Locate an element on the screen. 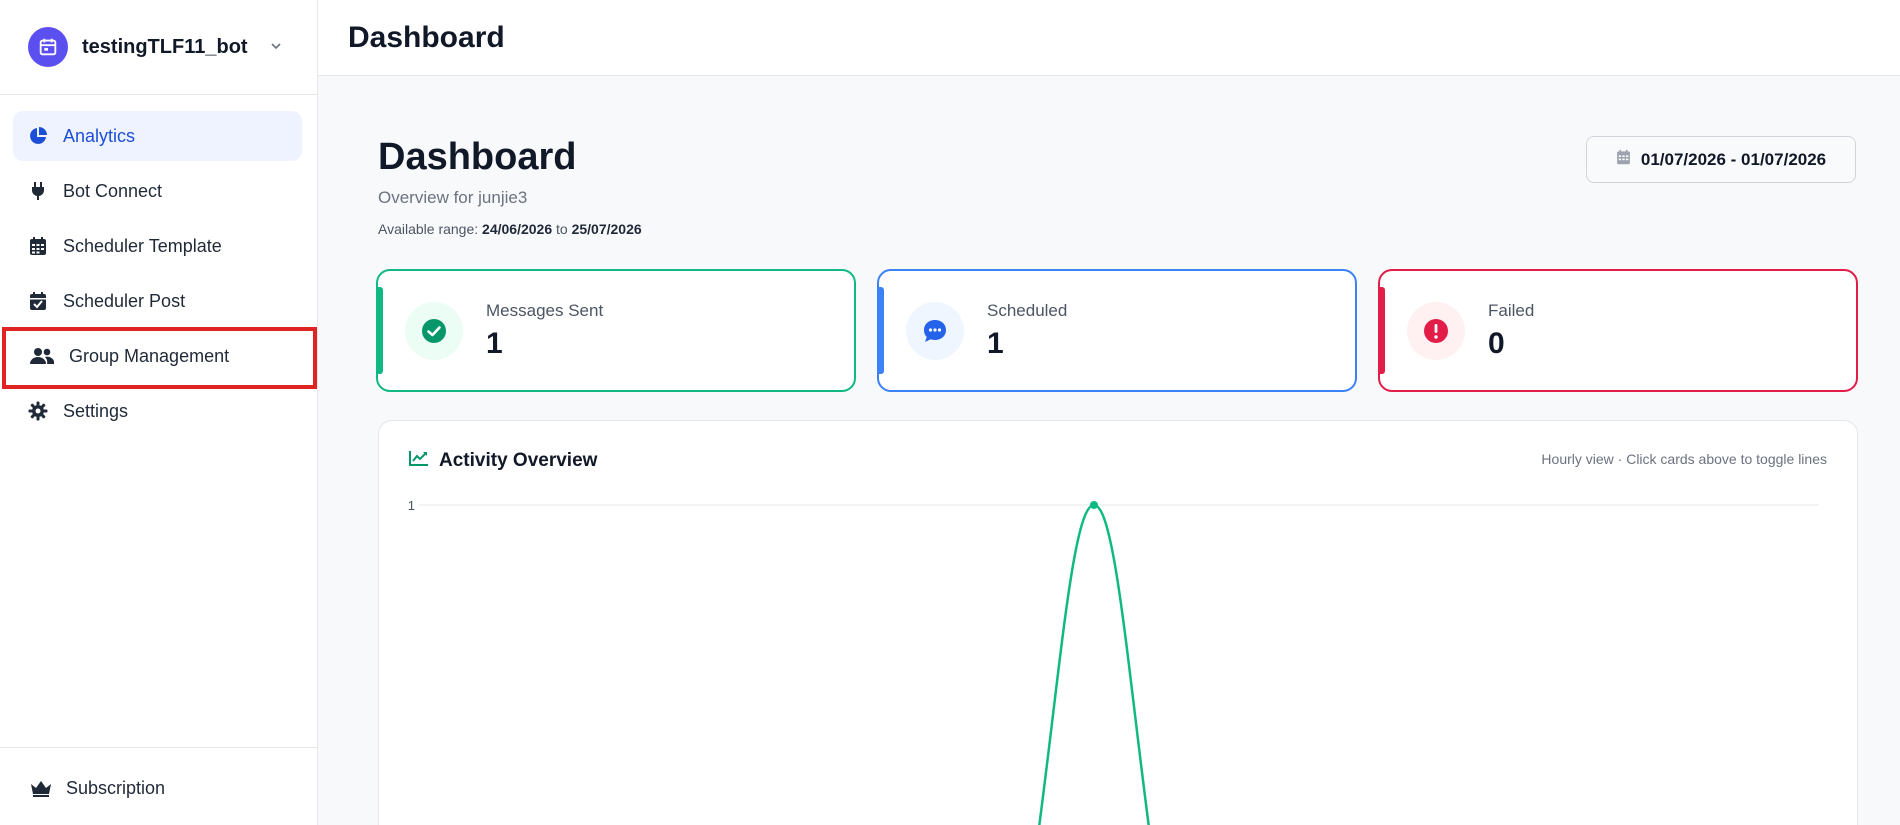  gear-icon is located at coordinates (38, 411).